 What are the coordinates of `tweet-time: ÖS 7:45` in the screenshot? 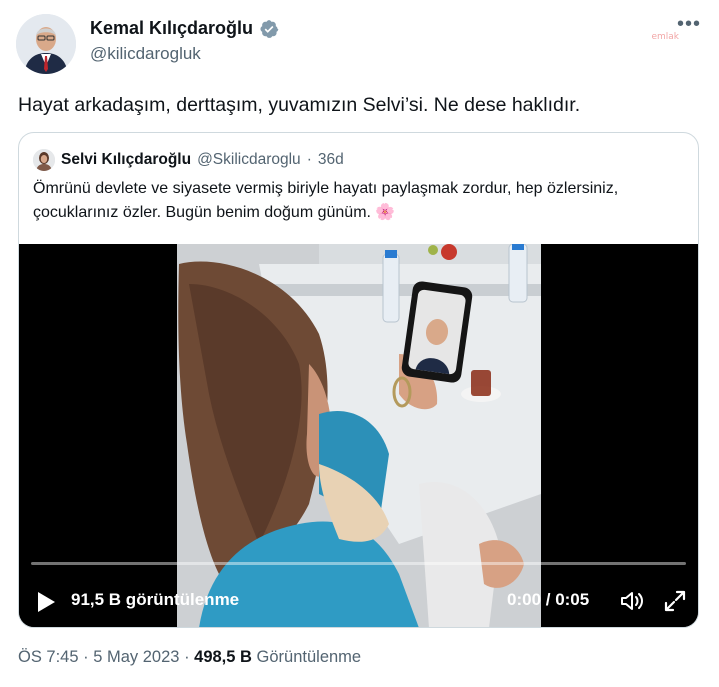 It's located at (48, 657).